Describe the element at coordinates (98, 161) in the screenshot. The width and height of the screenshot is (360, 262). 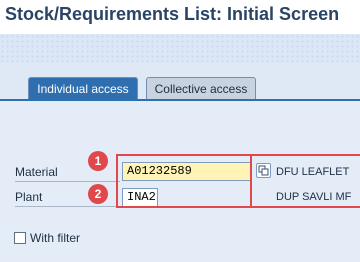
I see `step-badge-1: 1` at that location.